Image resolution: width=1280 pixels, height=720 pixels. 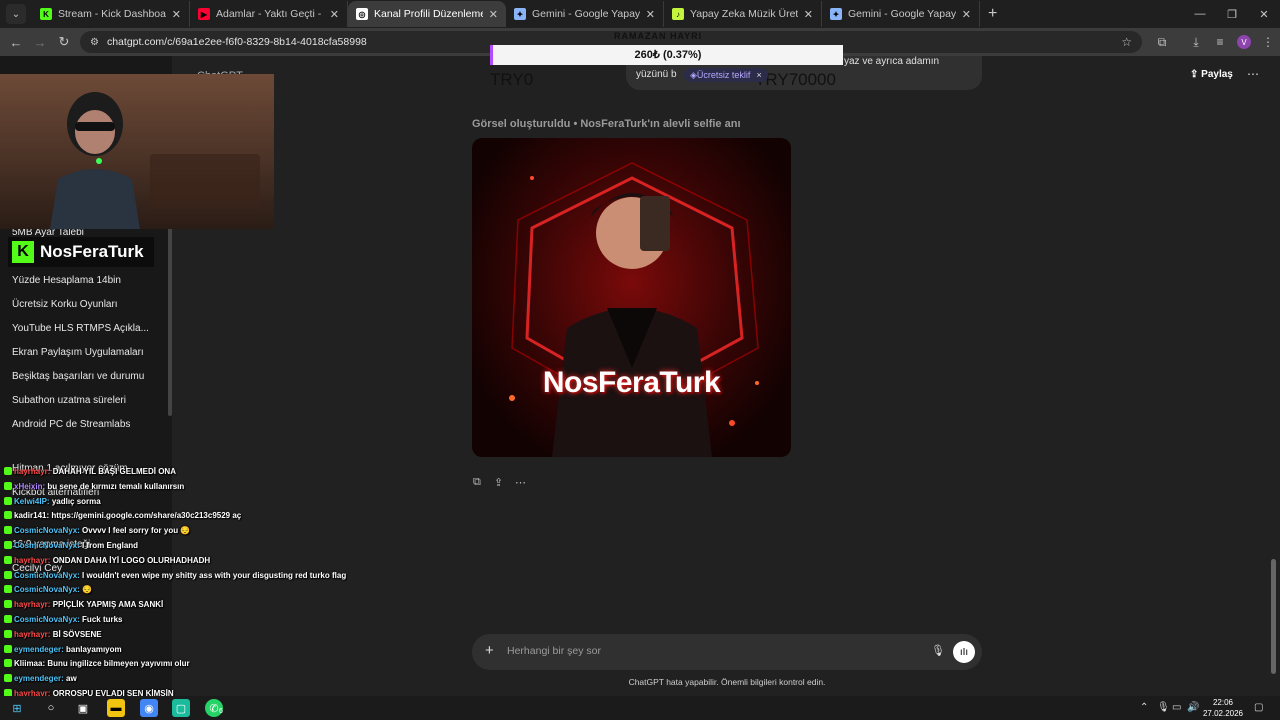 I want to click on media-icon: ≡, so click(x=1220, y=42).